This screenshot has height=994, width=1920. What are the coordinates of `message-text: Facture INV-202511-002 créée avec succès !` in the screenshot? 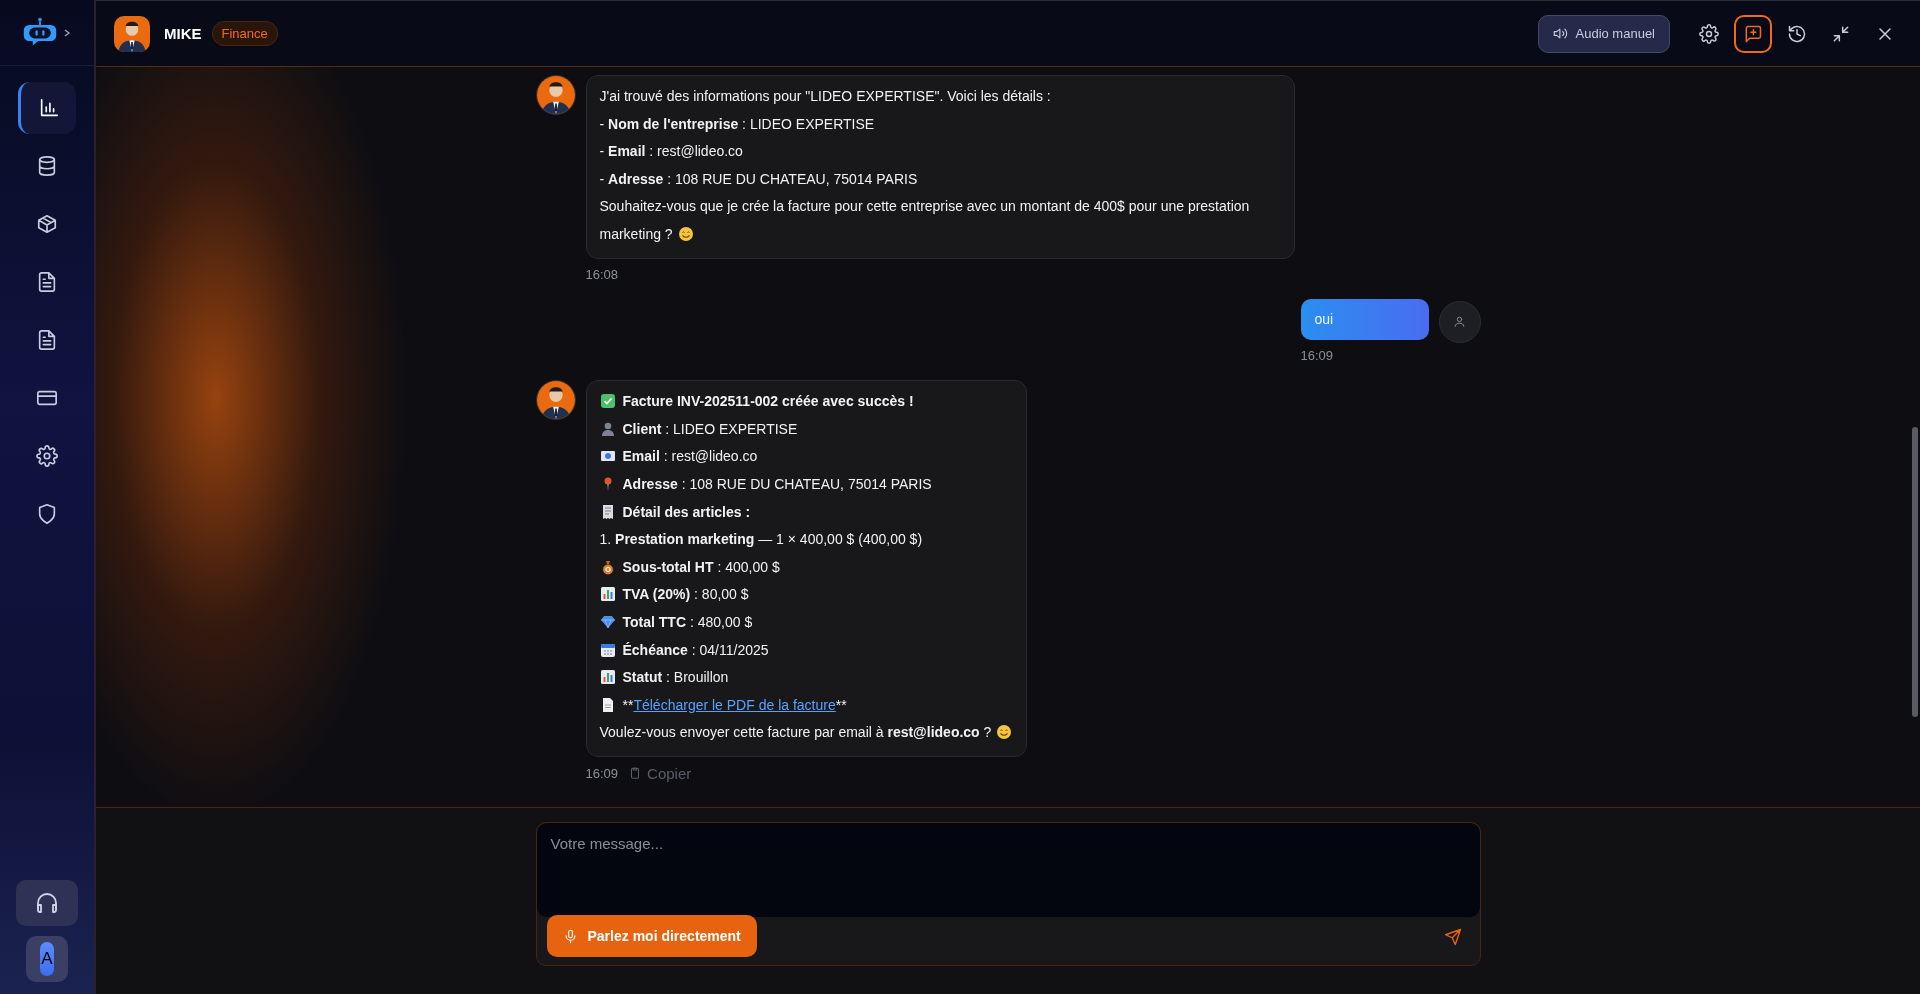 It's located at (806, 402).